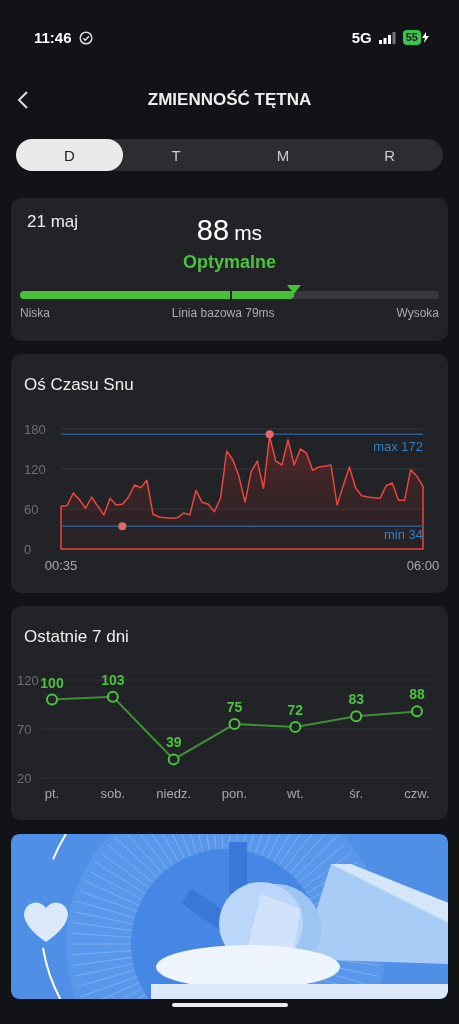 This screenshot has width=459, height=1024. I want to click on network-type: 5G, so click(361, 37).